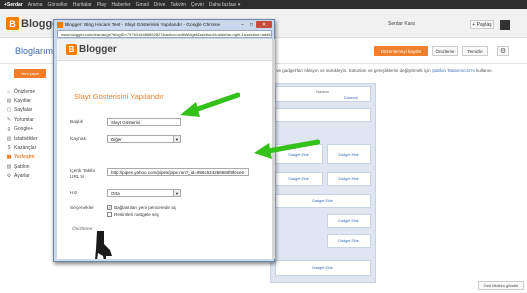 Image resolution: width=527 pixels, height=293 pixels. Describe the element at coordinates (60, 25) in the screenshot. I see `blogger-favicon-icon` at that location.